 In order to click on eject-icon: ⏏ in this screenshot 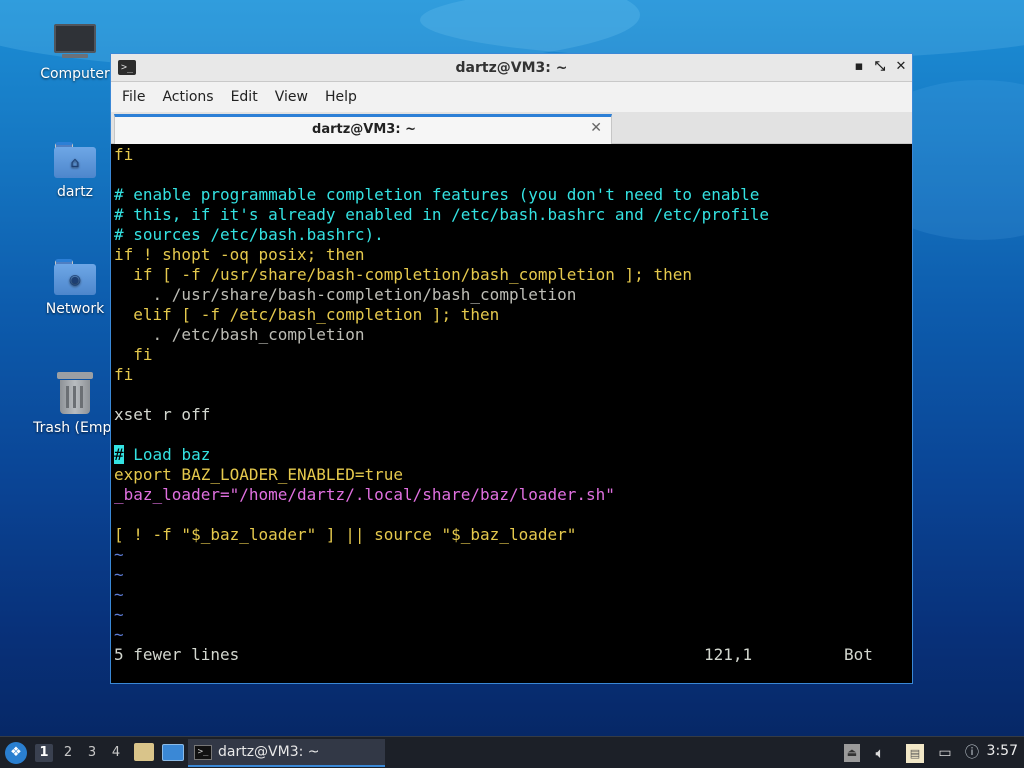, I will do `click(852, 753)`.